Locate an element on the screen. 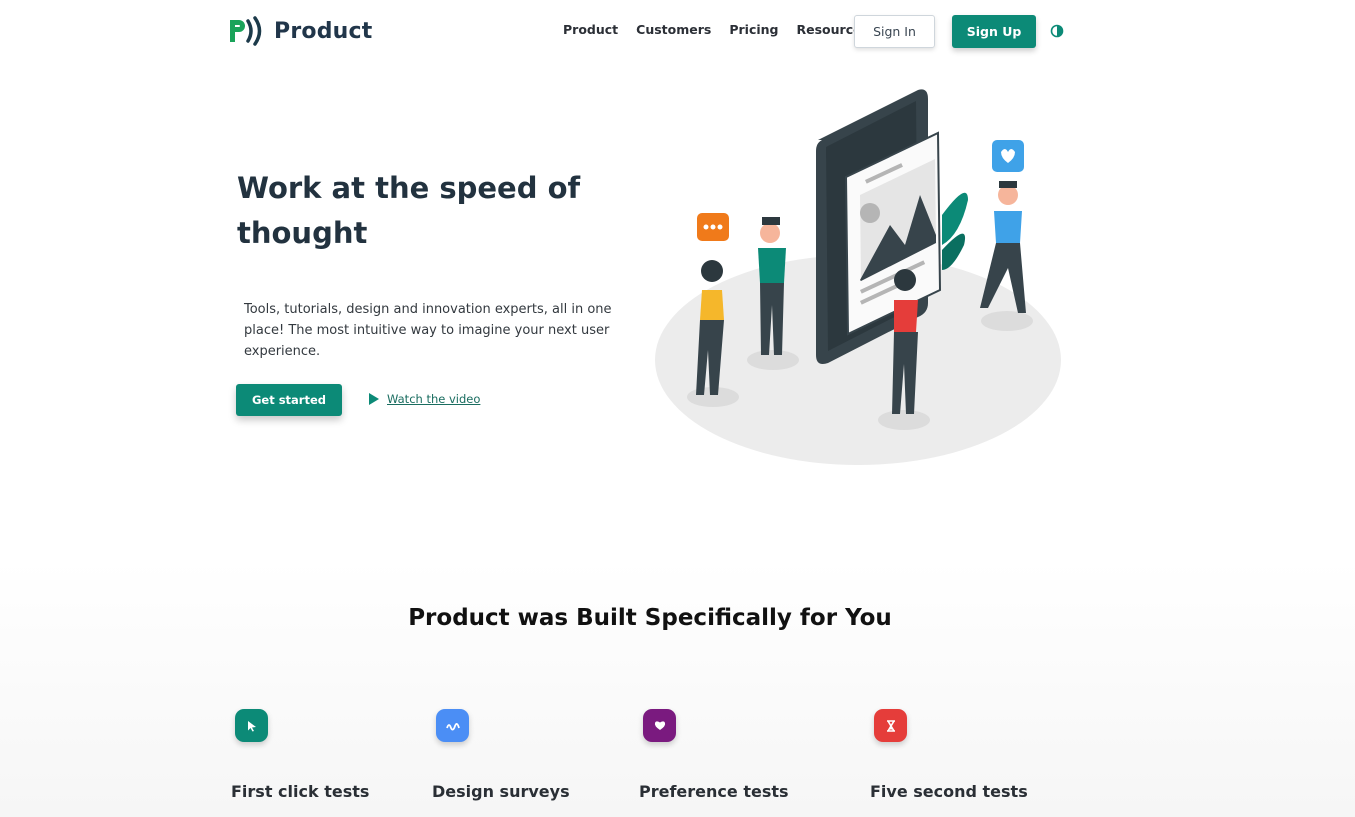 This screenshot has width=1355, height=817. feature-five-second-tests: Five second tests is located at coordinates (949, 755).